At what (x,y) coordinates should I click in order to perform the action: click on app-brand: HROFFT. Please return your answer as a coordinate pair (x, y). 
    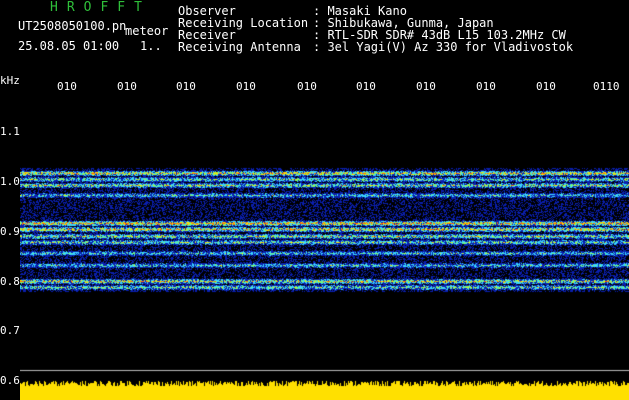
    Looking at the image, I should click on (100, 7).